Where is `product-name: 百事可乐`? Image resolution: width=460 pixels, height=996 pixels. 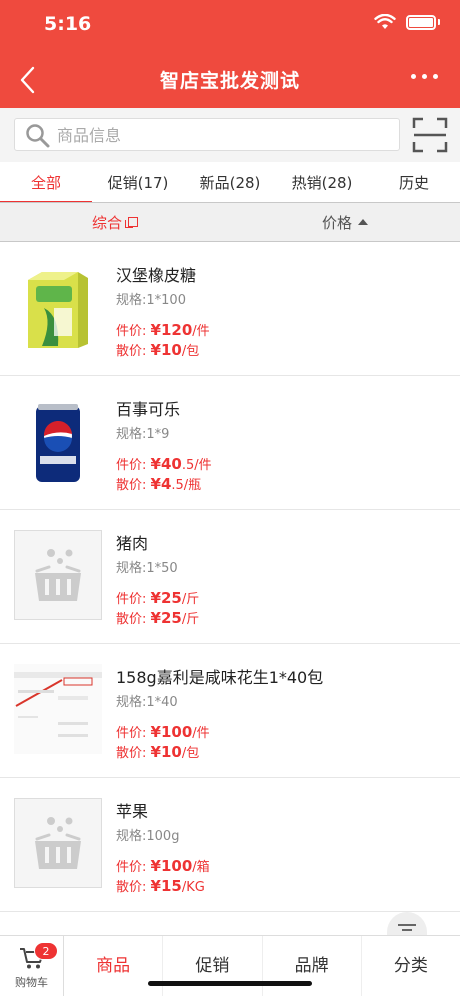
product-name: 百事可乐 is located at coordinates (148, 409).